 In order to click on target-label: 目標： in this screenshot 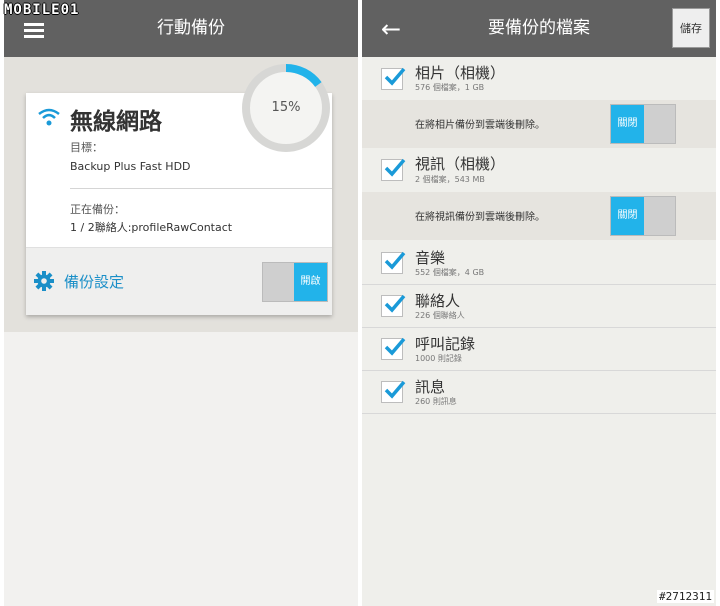, I will do `click(86, 147)`.